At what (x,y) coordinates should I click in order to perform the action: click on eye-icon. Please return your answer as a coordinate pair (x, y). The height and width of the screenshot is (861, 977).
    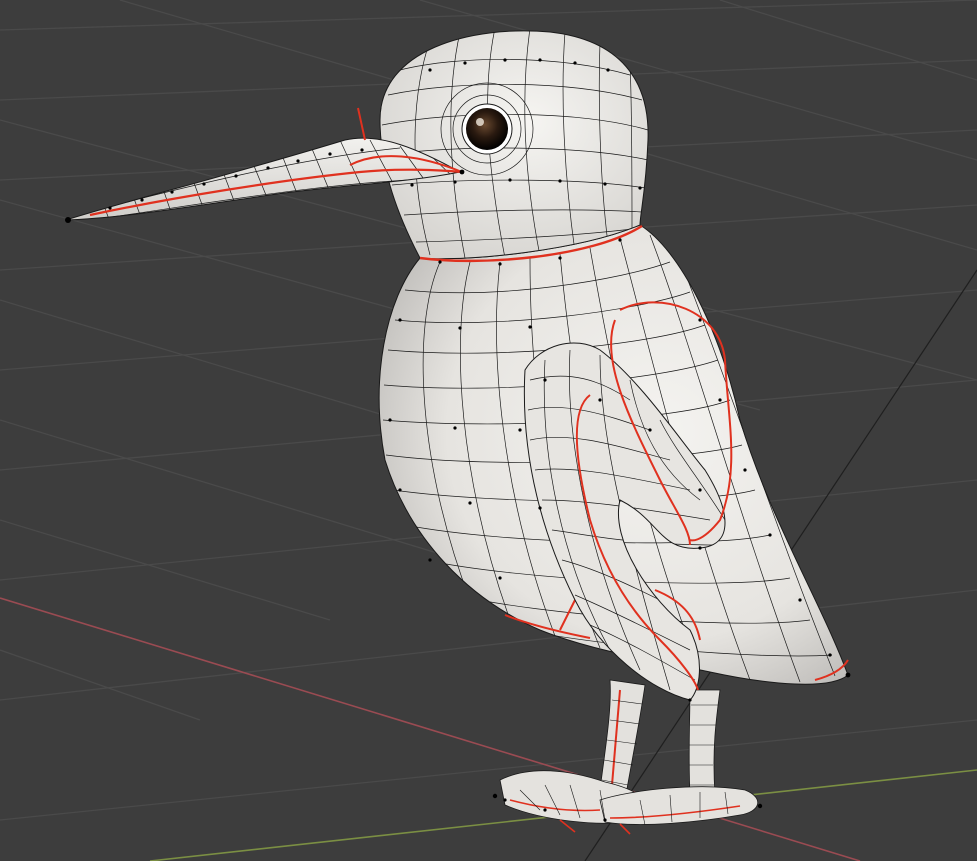
    Looking at the image, I should click on (487, 129).